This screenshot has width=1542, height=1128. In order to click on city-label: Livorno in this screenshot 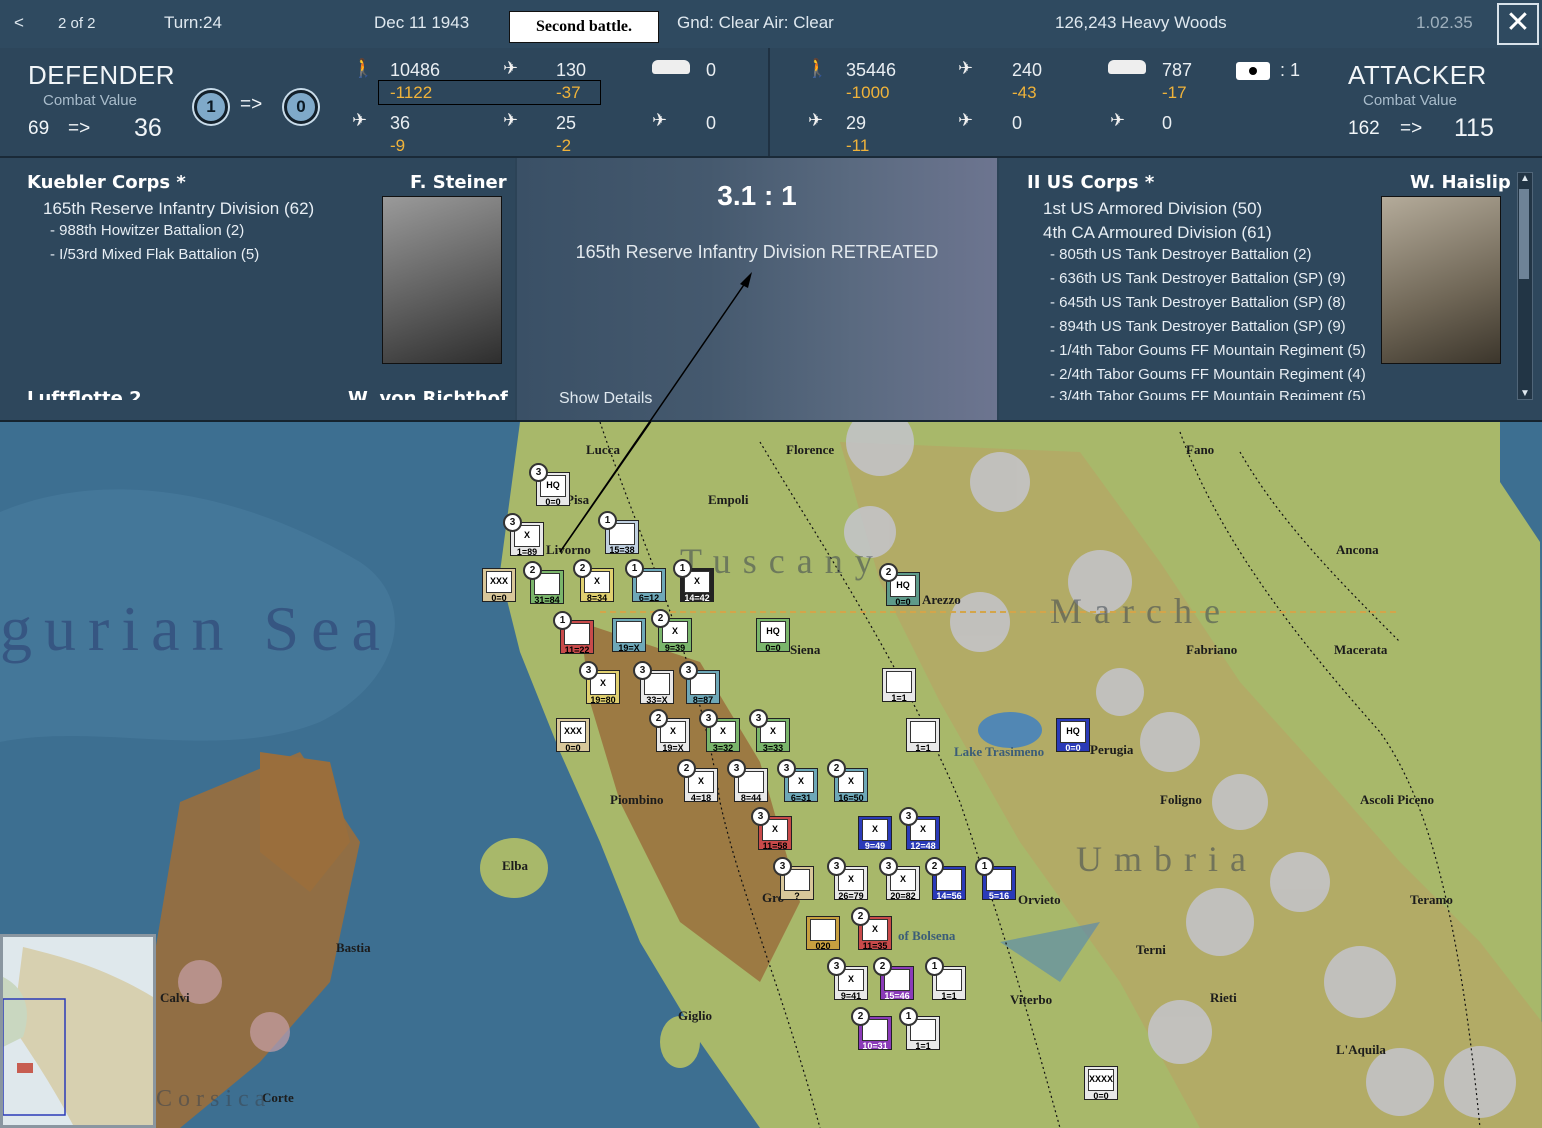, I will do `click(568, 549)`.